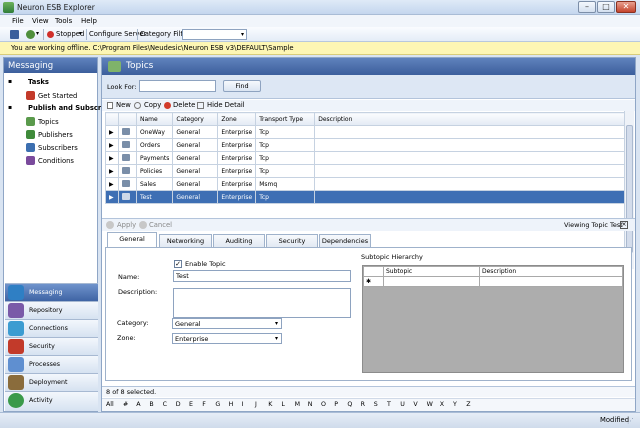 The width and height of the screenshot is (640, 428). I want to click on alpha-filter-d: D, so click(178, 404).